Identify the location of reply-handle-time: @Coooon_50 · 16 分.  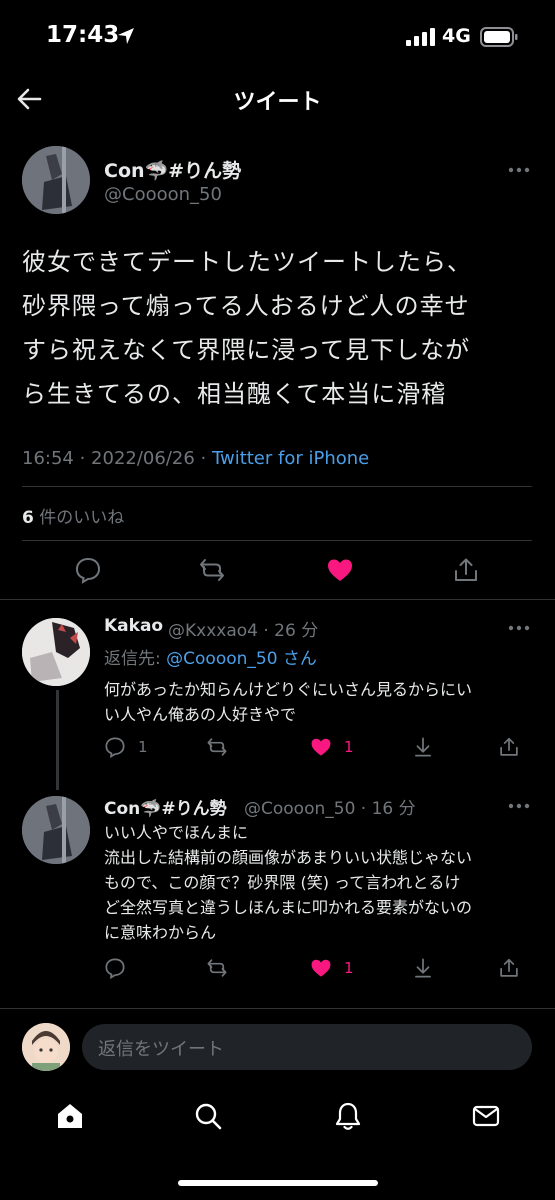
(330, 809).